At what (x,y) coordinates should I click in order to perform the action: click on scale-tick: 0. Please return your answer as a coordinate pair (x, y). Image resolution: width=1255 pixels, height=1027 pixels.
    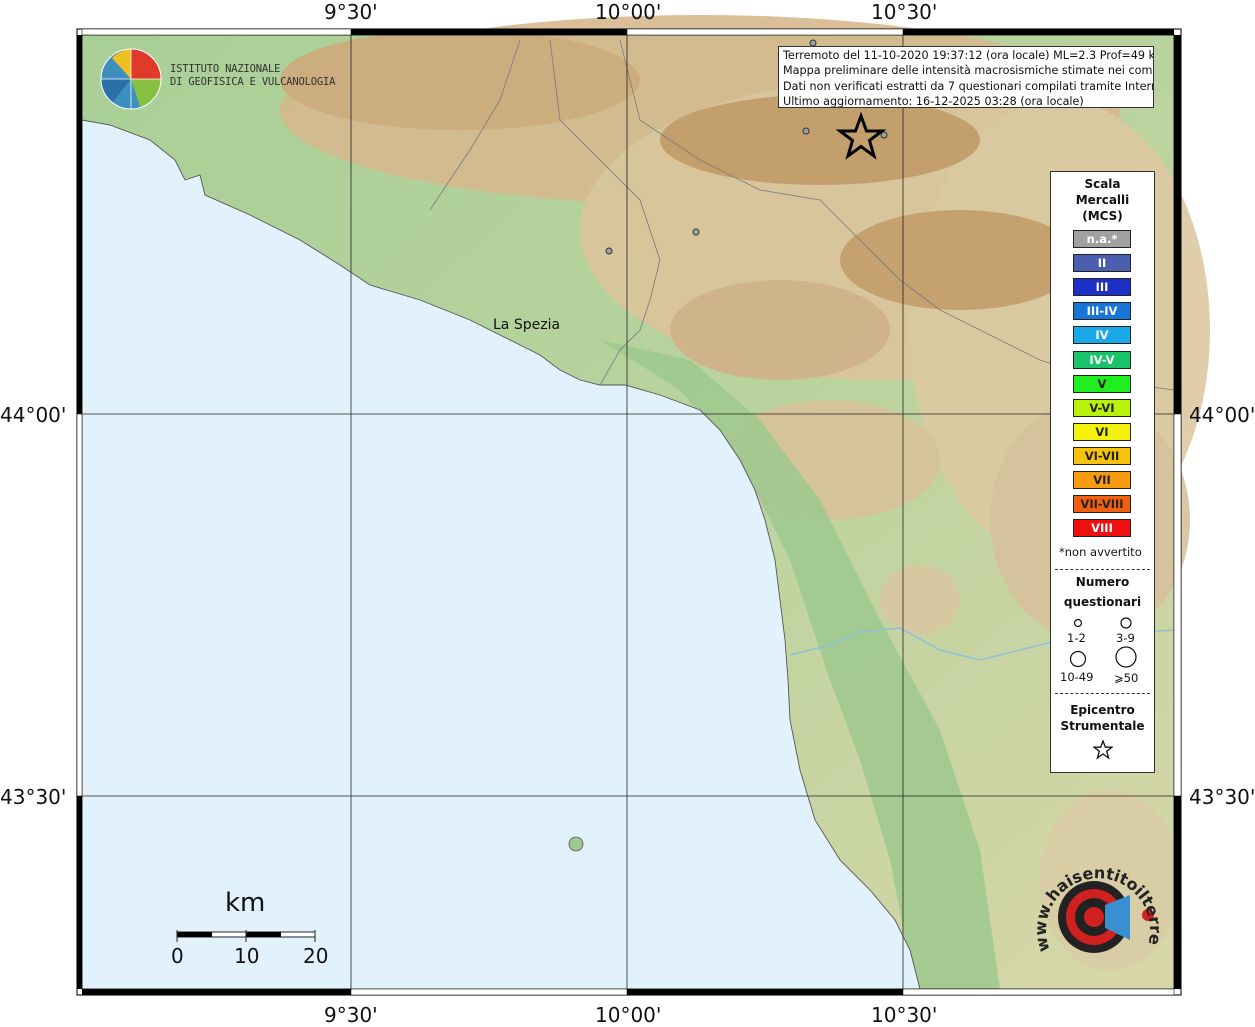
    Looking at the image, I should click on (177, 956).